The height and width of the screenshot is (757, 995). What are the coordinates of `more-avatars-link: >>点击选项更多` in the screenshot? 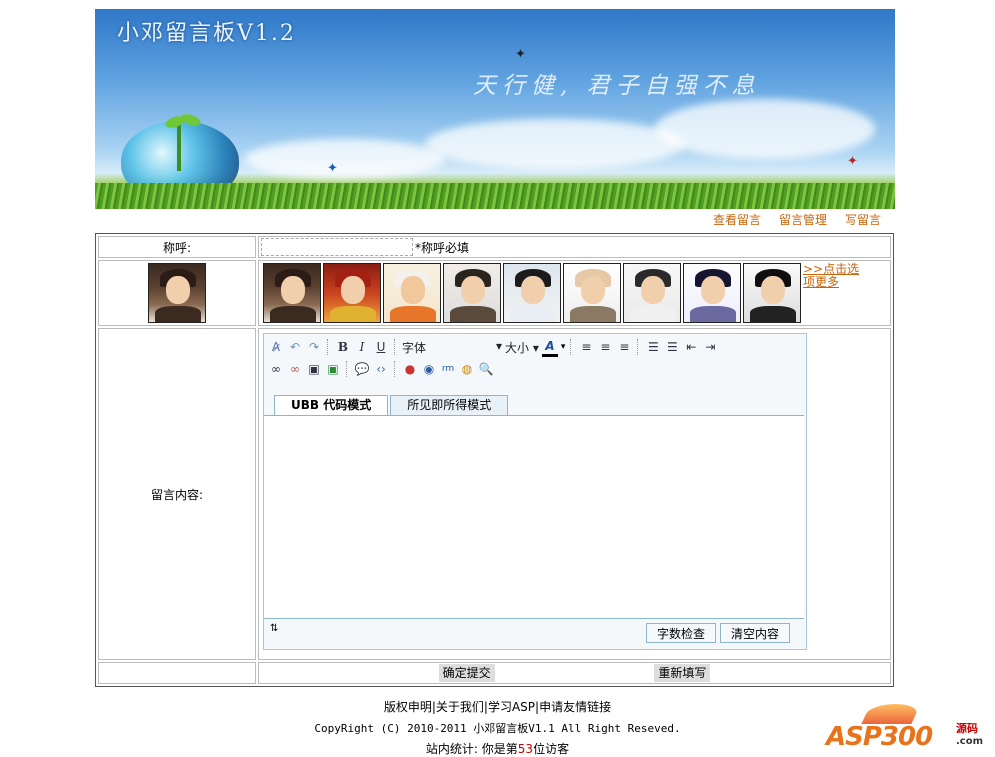 It's located at (835, 276).